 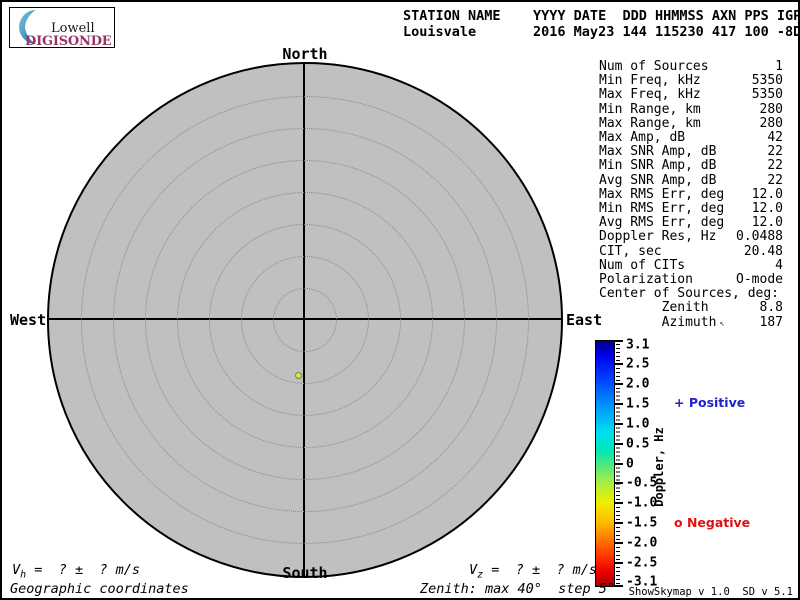 I want to click on stat-value: 187, so click(x=771, y=322).